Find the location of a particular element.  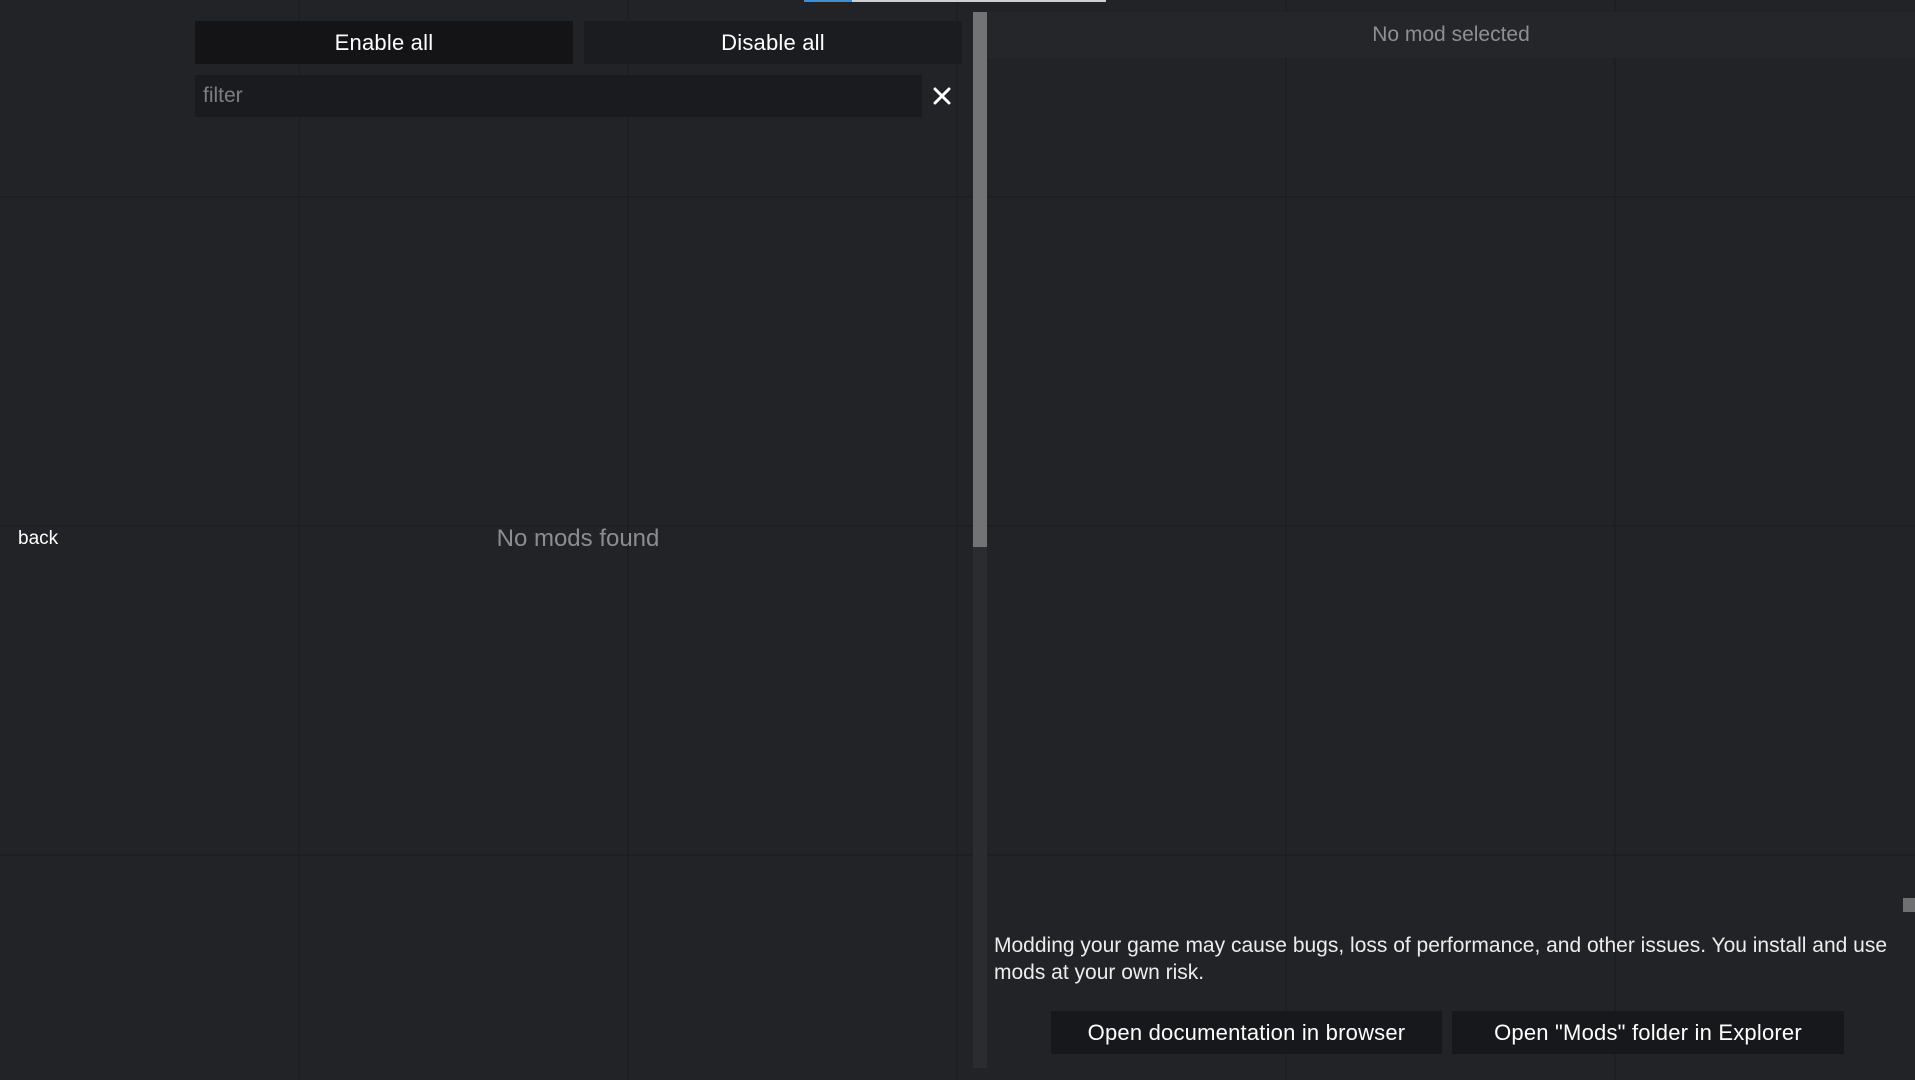

disable-all-button: Disable all is located at coordinates (773, 42).